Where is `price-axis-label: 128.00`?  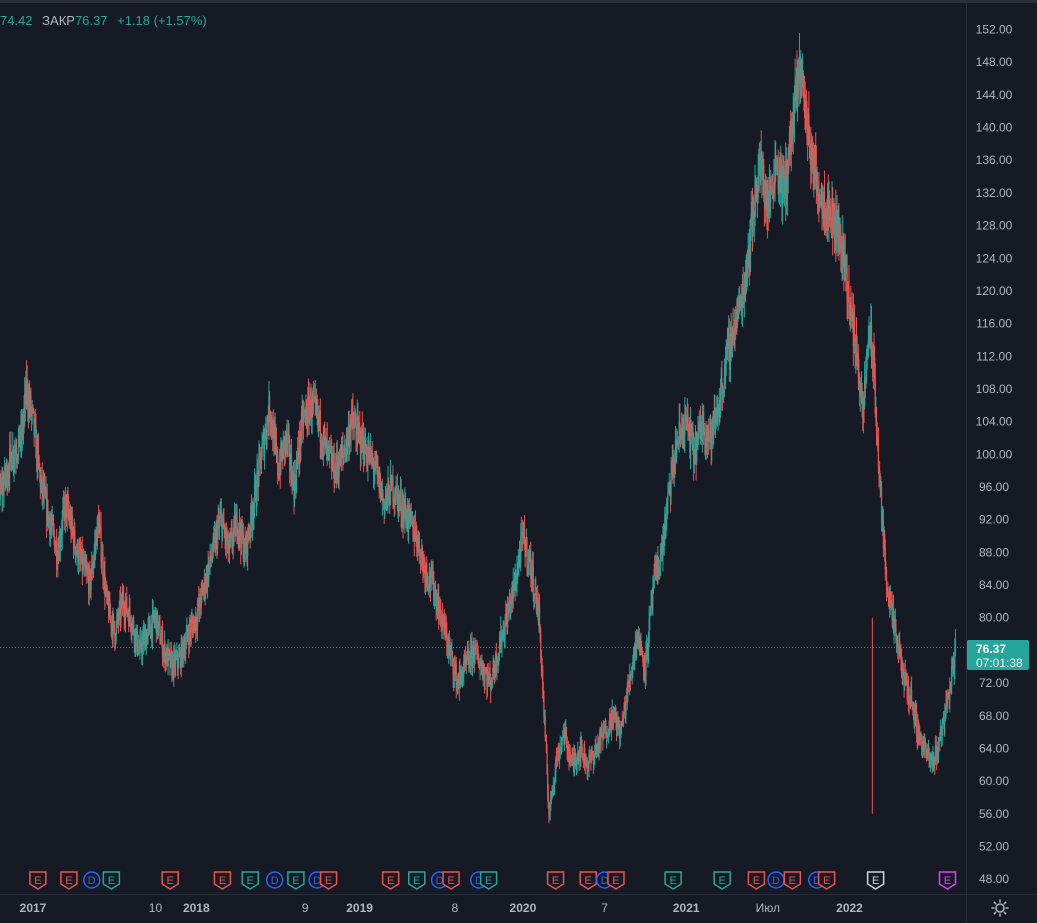
price-axis-label: 128.00 is located at coordinates (994, 226).